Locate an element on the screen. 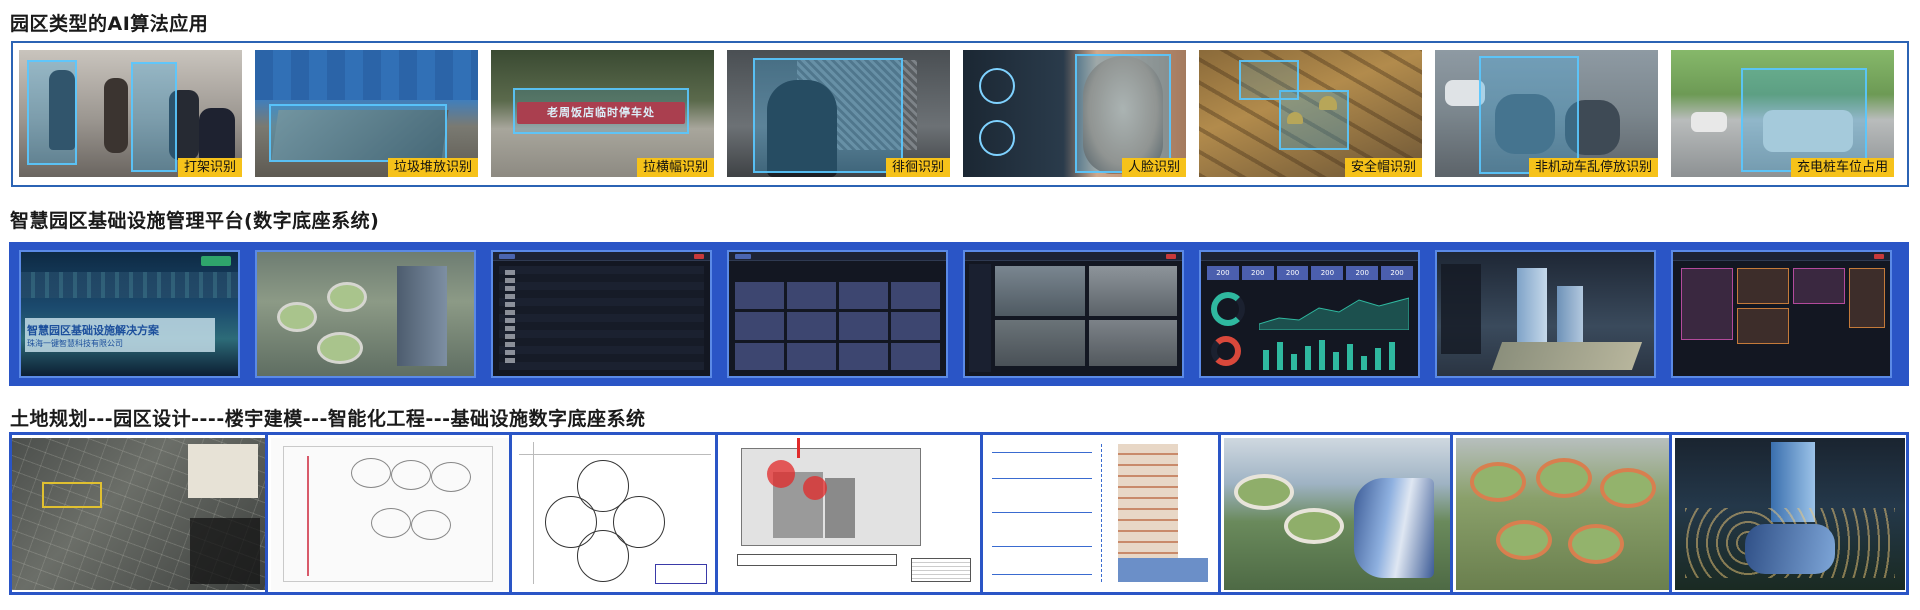  clover-floor-plan is located at coordinates (615, 514).